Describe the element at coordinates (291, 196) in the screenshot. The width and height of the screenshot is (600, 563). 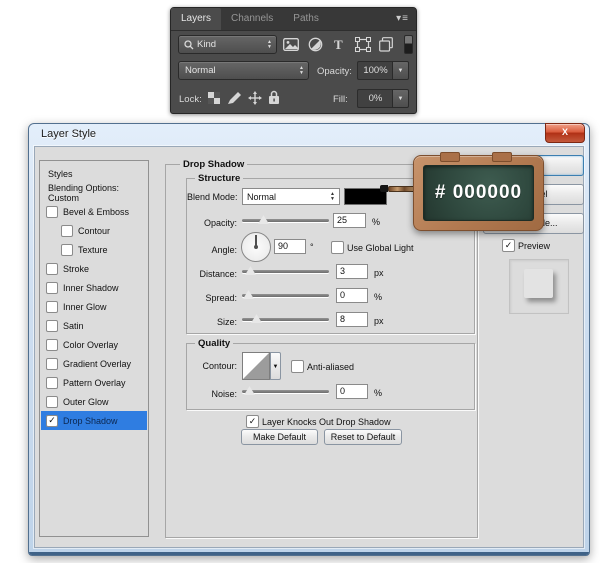
I see `blend-mode-dropdown: Normal ▲ ▼` at that location.